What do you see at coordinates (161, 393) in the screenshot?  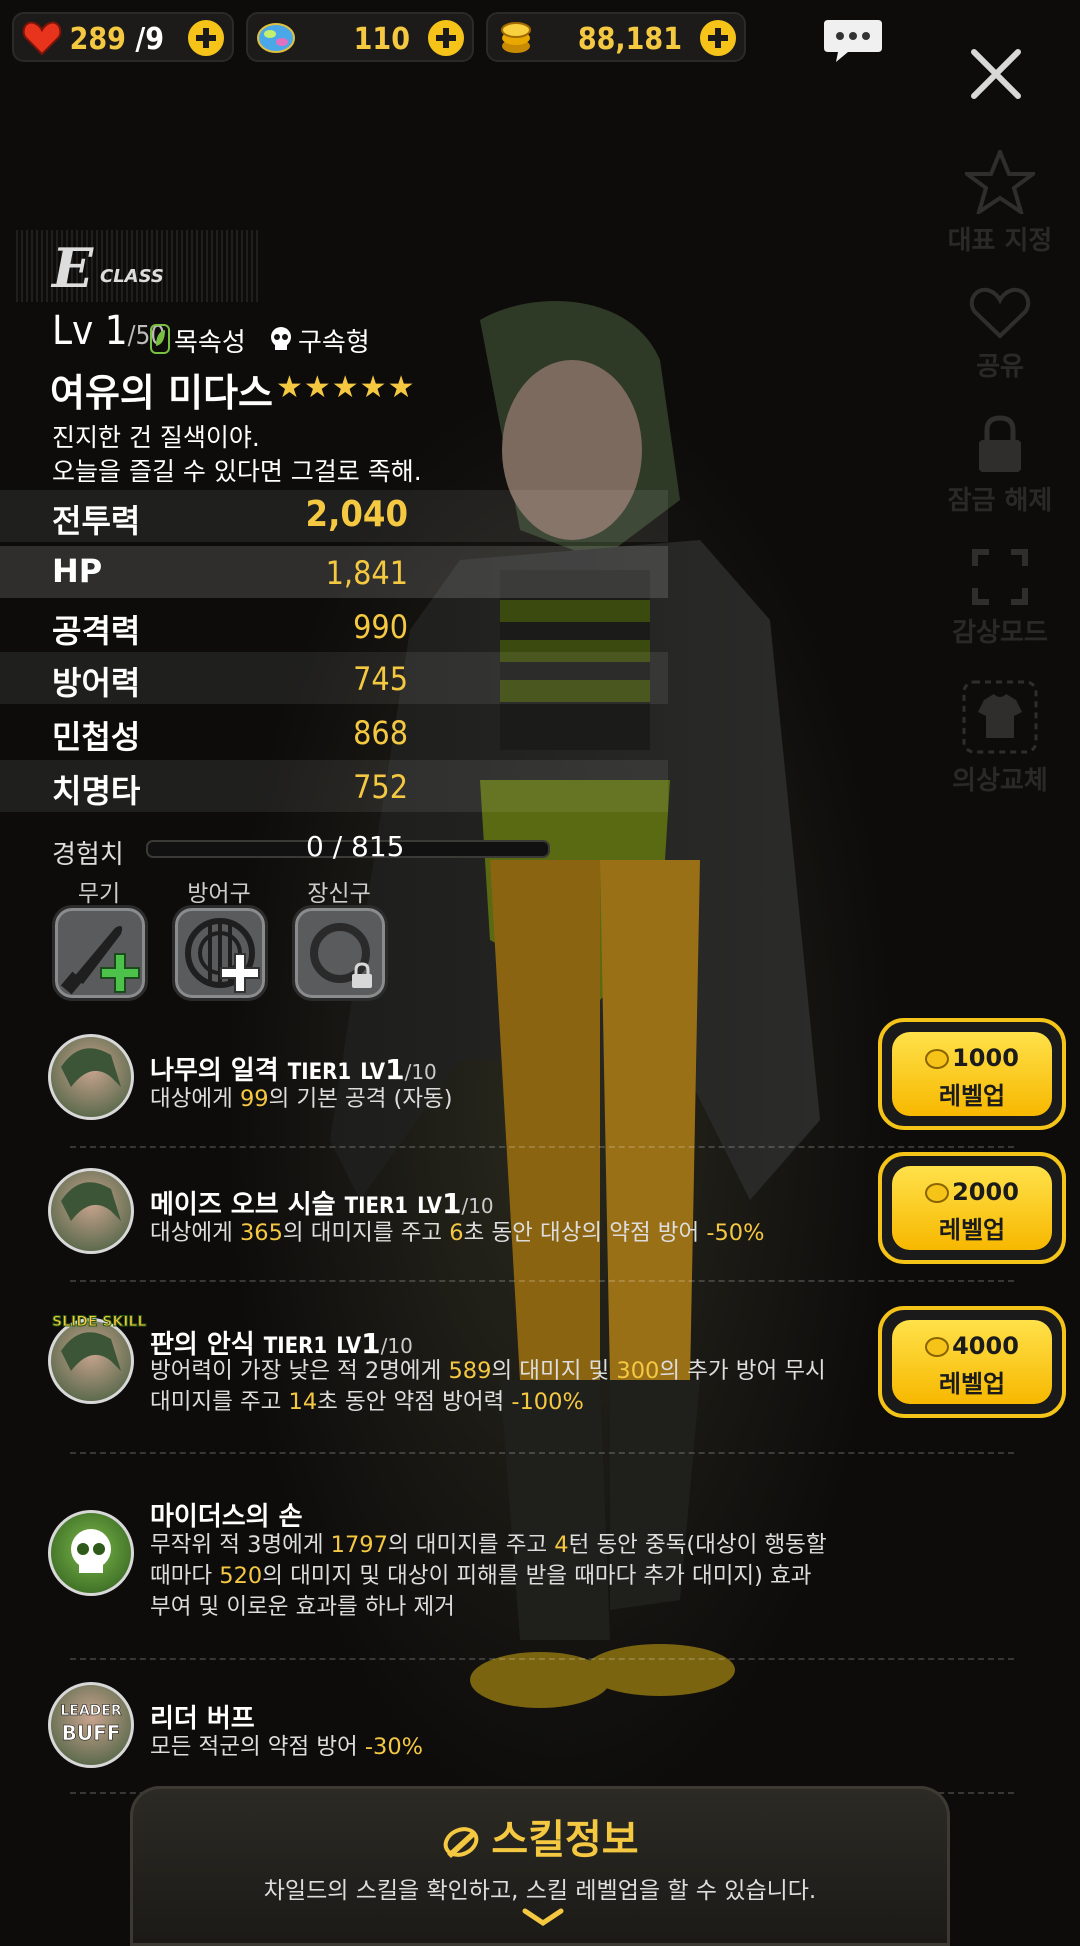 I see `character-name: 여유의 미다스` at bounding box center [161, 393].